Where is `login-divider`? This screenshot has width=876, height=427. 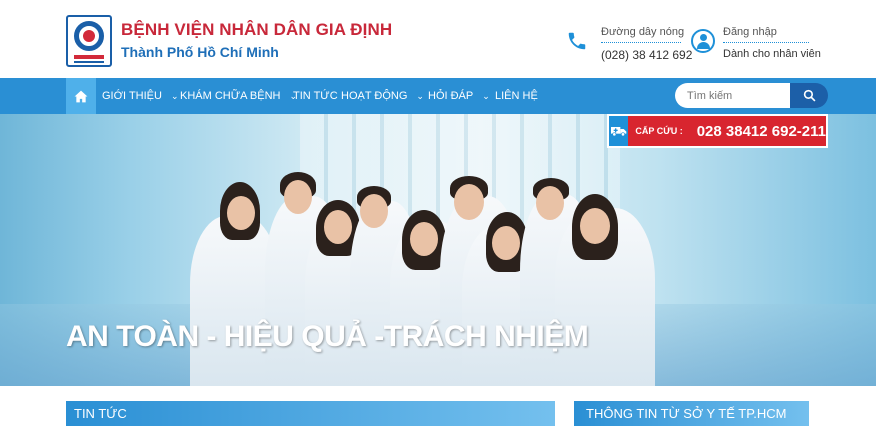
login-divider is located at coordinates (766, 42).